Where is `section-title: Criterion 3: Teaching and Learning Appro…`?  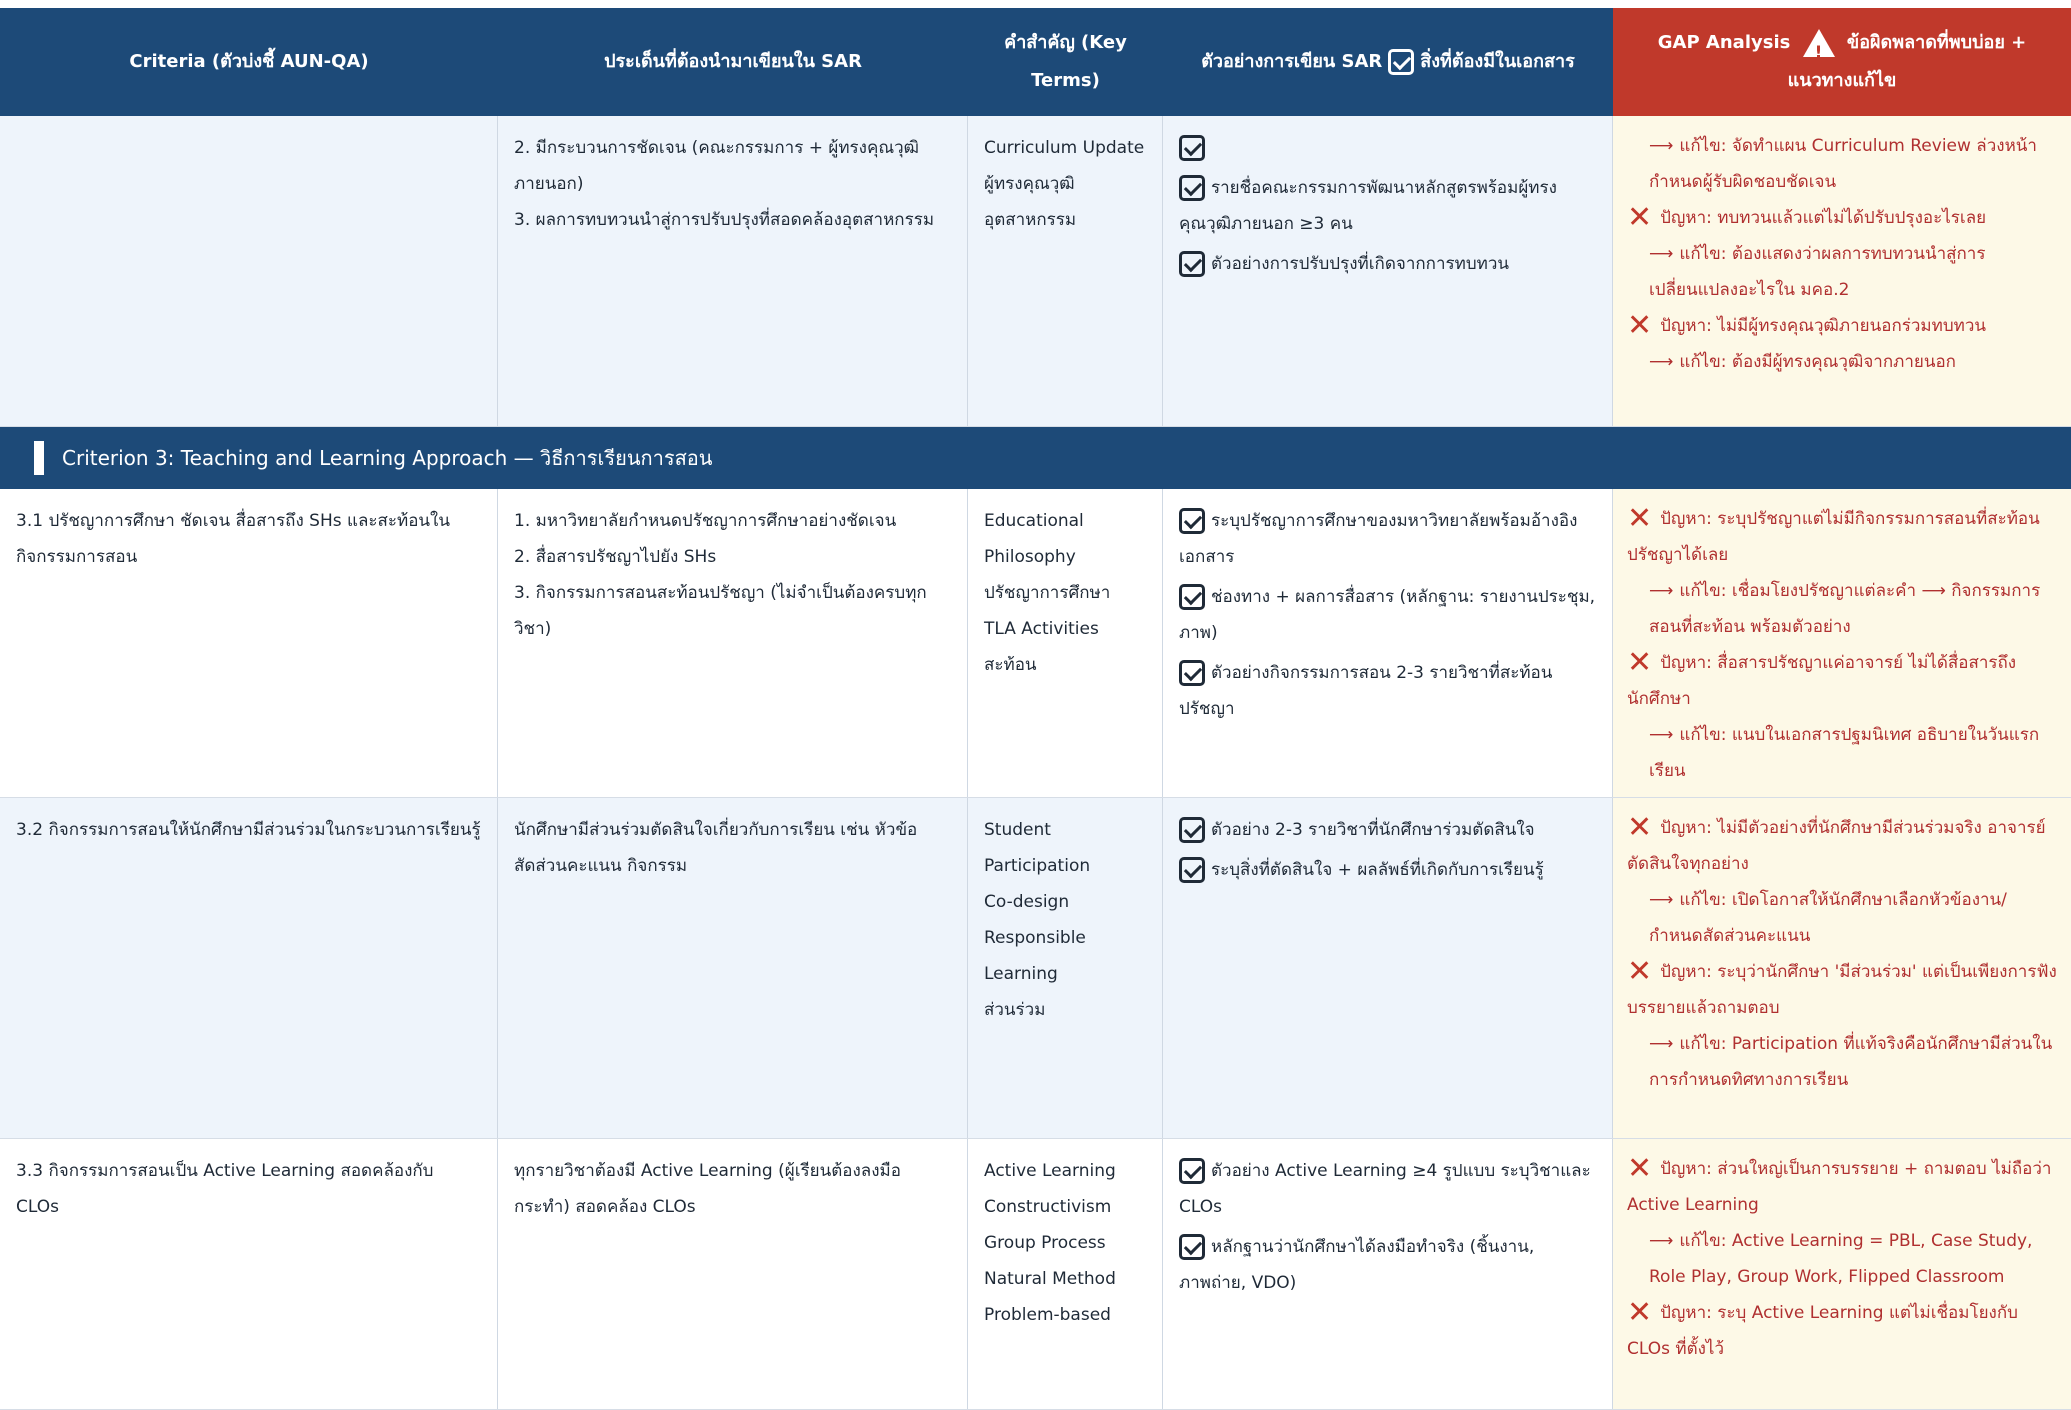 section-title: Criterion 3: Teaching and Learning Appro… is located at coordinates (387, 458).